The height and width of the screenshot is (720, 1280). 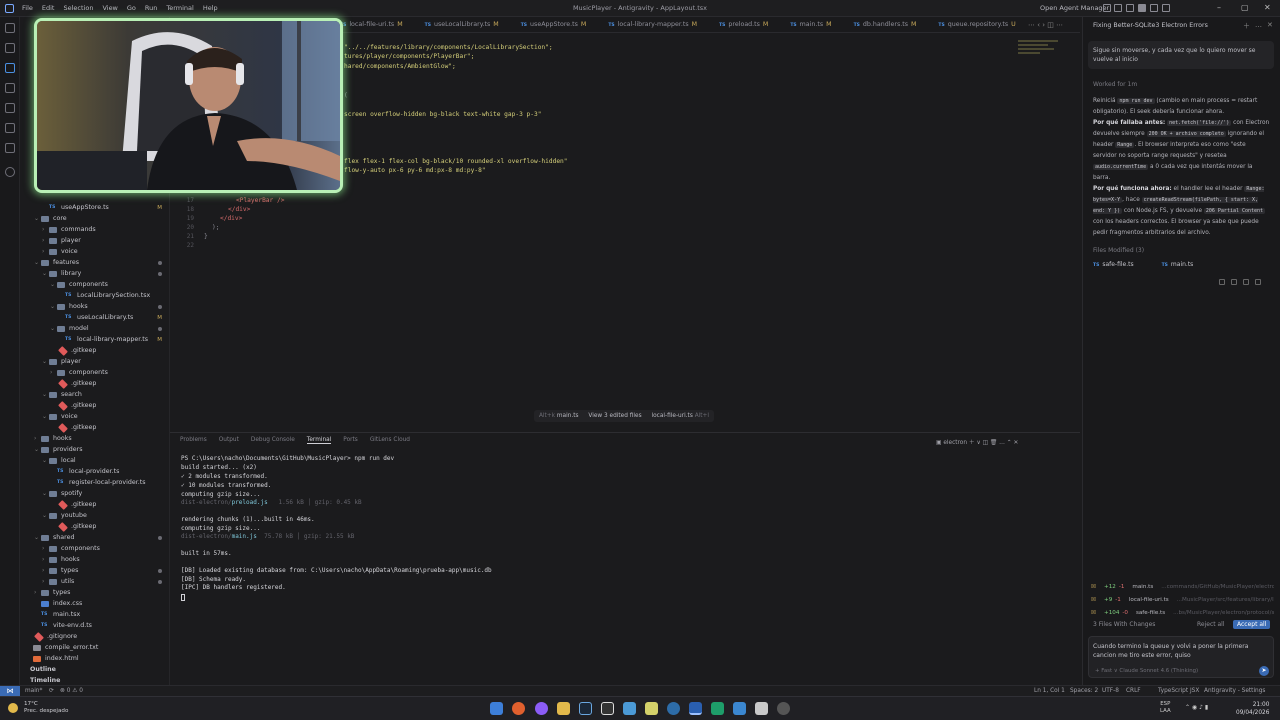 I want to click on brave-icon, so click(x=518, y=708).